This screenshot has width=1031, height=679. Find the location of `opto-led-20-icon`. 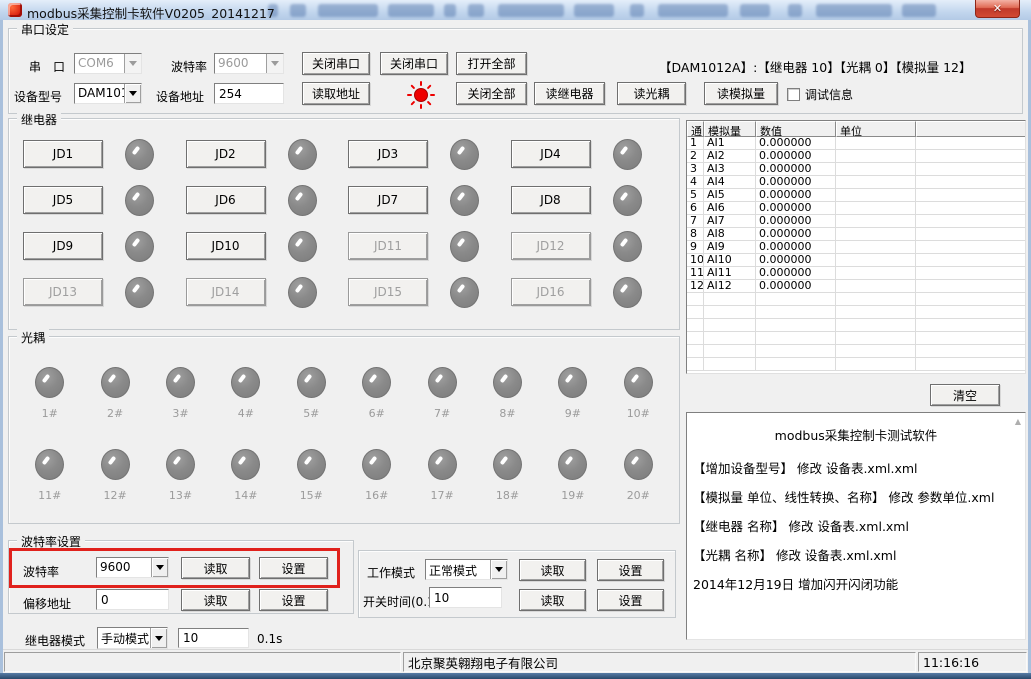

opto-led-20-icon is located at coordinates (638, 464).